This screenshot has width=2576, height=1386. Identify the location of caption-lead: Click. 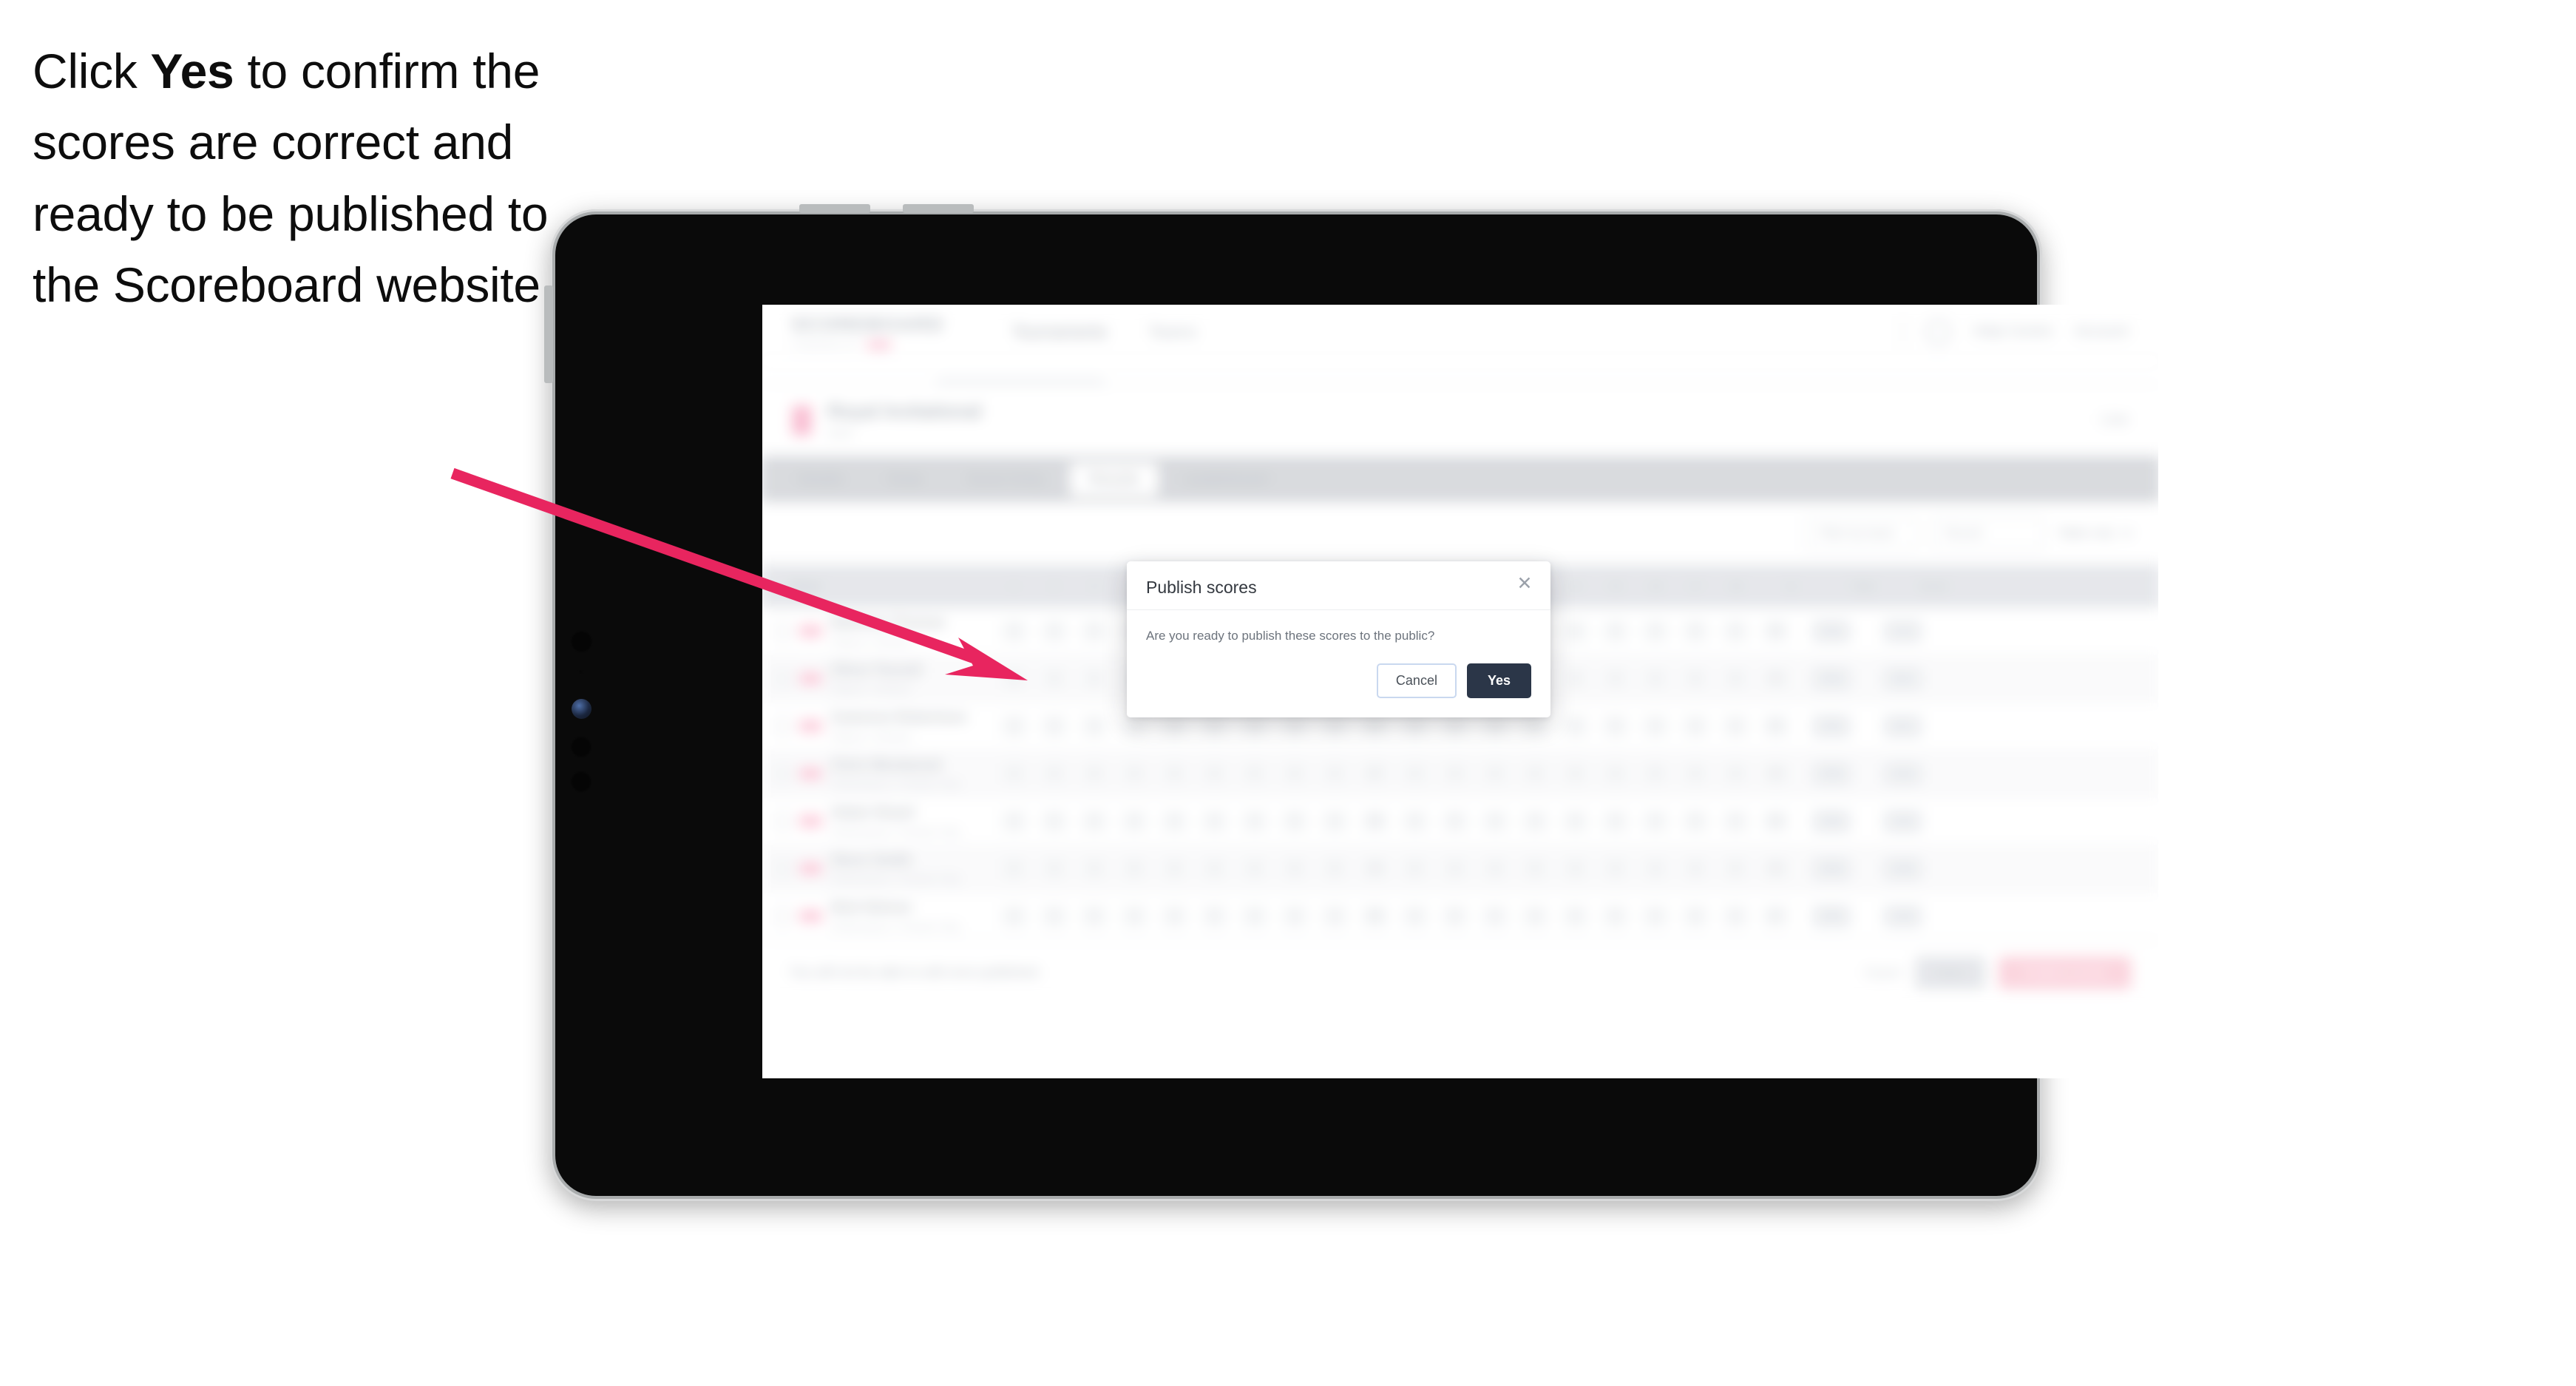
(92, 71).